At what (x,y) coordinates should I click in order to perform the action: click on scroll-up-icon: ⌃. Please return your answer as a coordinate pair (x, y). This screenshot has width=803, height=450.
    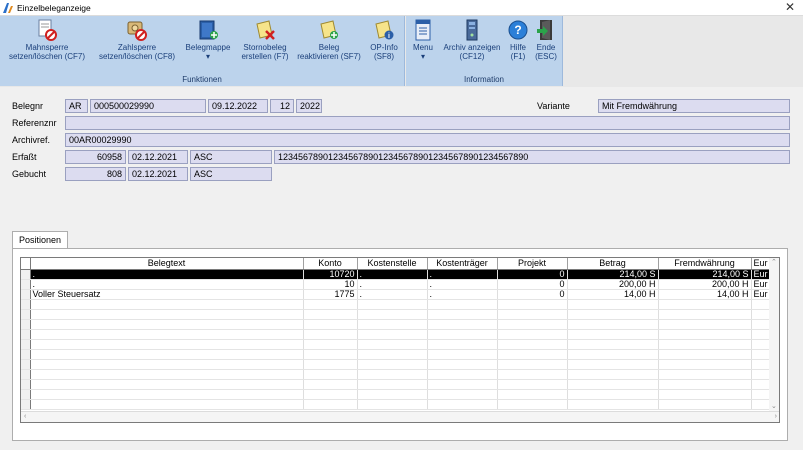
    Looking at the image, I should click on (774, 263).